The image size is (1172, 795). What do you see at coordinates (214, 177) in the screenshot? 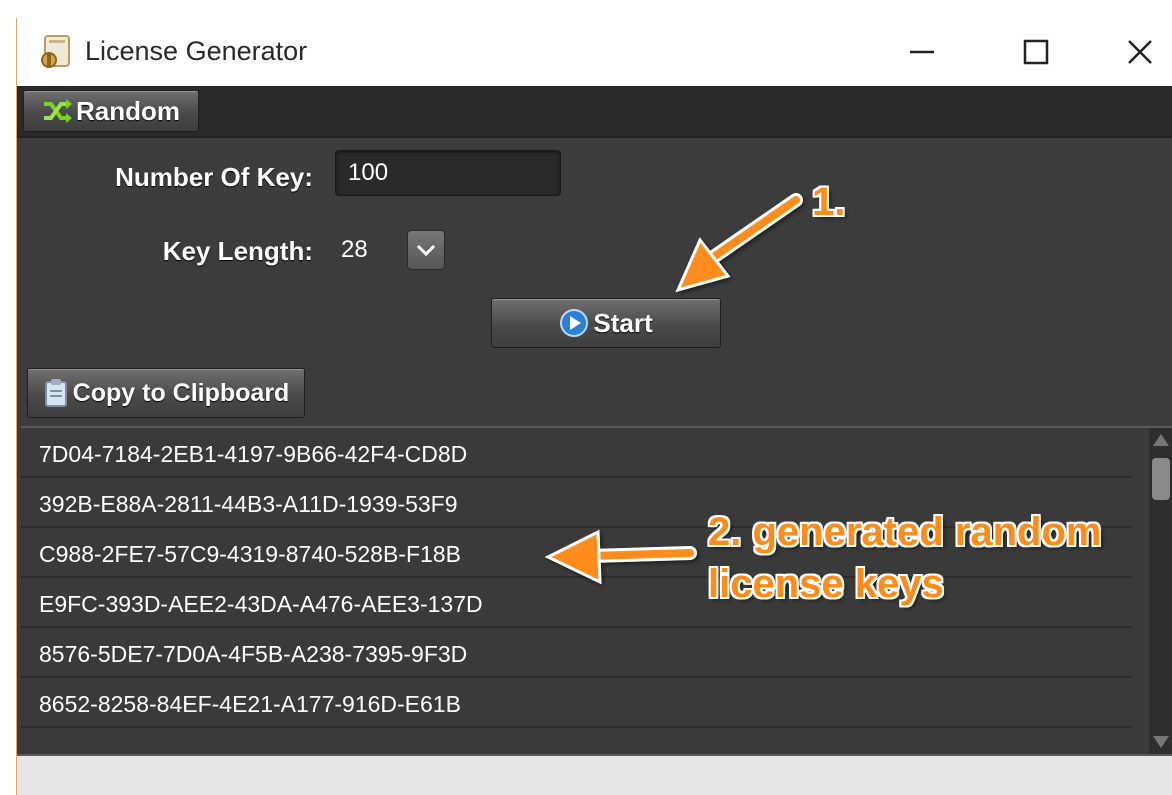
I see `number-of-key-label: Number Of Key:` at bounding box center [214, 177].